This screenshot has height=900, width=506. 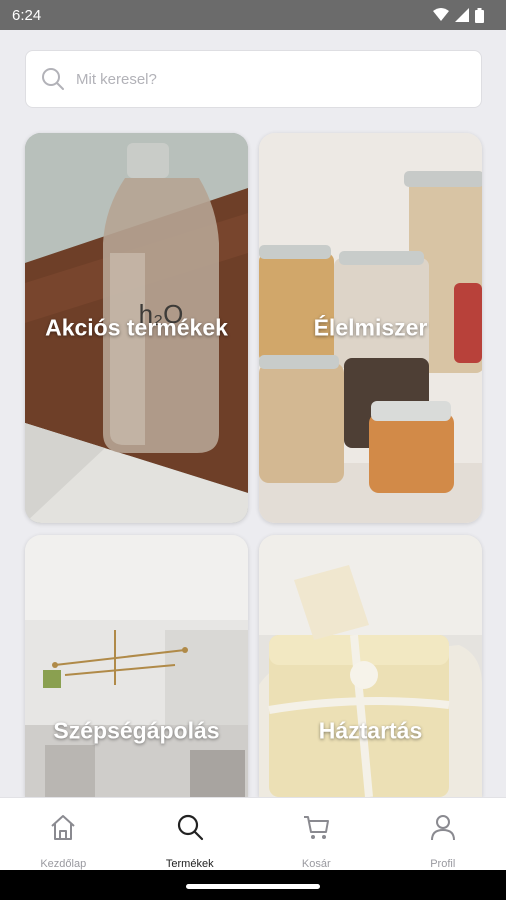 I want to click on category-label: Háztartás, so click(x=370, y=730).